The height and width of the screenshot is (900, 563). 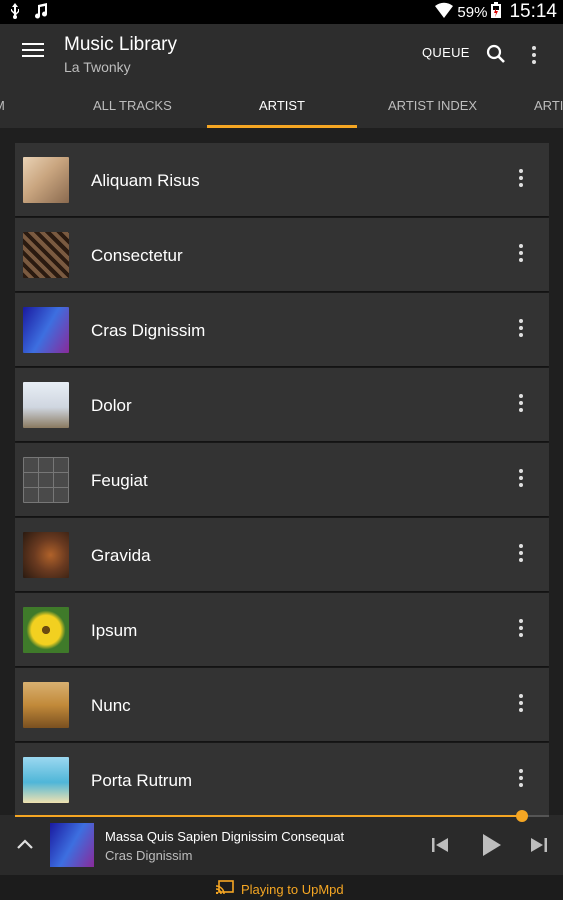 What do you see at coordinates (119, 480) in the screenshot?
I see `artist-name: Feugiat` at bounding box center [119, 480].